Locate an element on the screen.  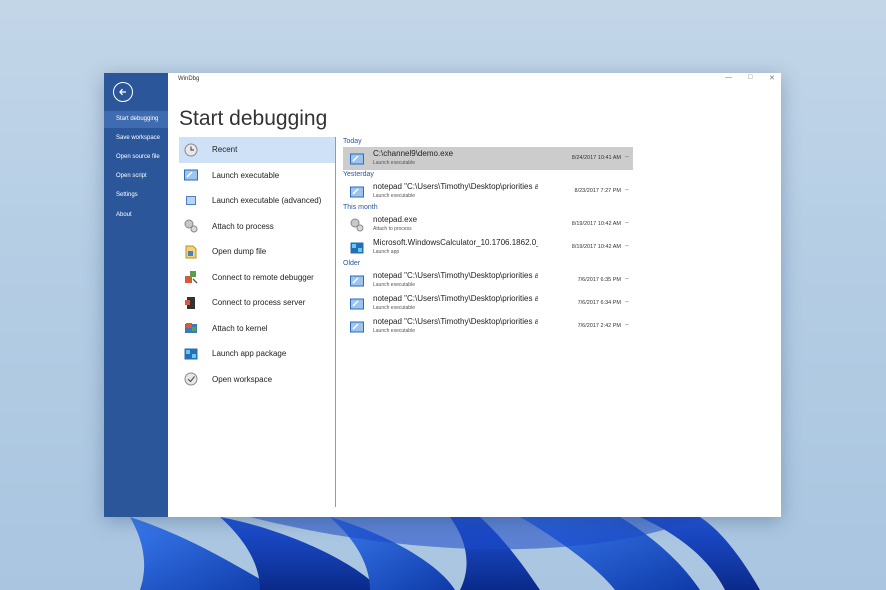
dump-file-icon is located at coordinates (191, 252).